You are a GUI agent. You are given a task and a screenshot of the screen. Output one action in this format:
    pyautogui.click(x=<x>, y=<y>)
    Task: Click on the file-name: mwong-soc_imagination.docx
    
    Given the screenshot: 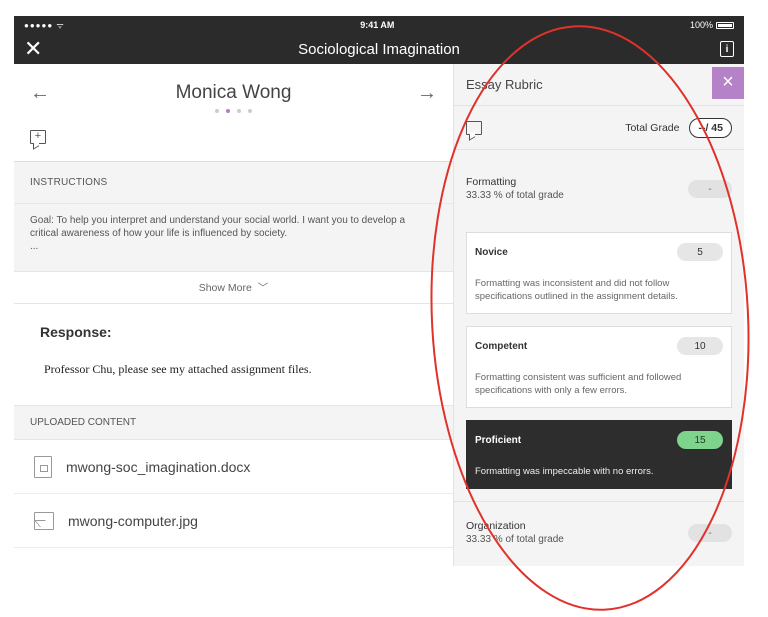 What is the action you would take?
    pyautogui.click(x=158, y=466)
    